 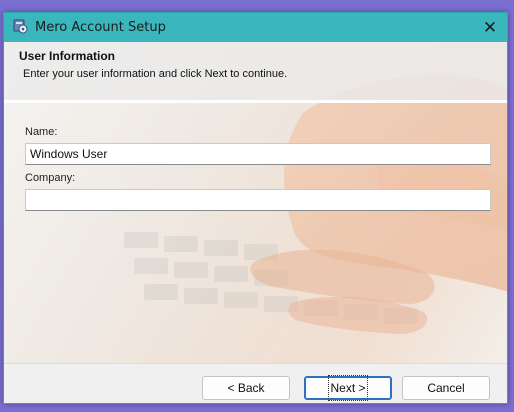 I want to click on next-button-label: Next >, so click(x=348, y=388).